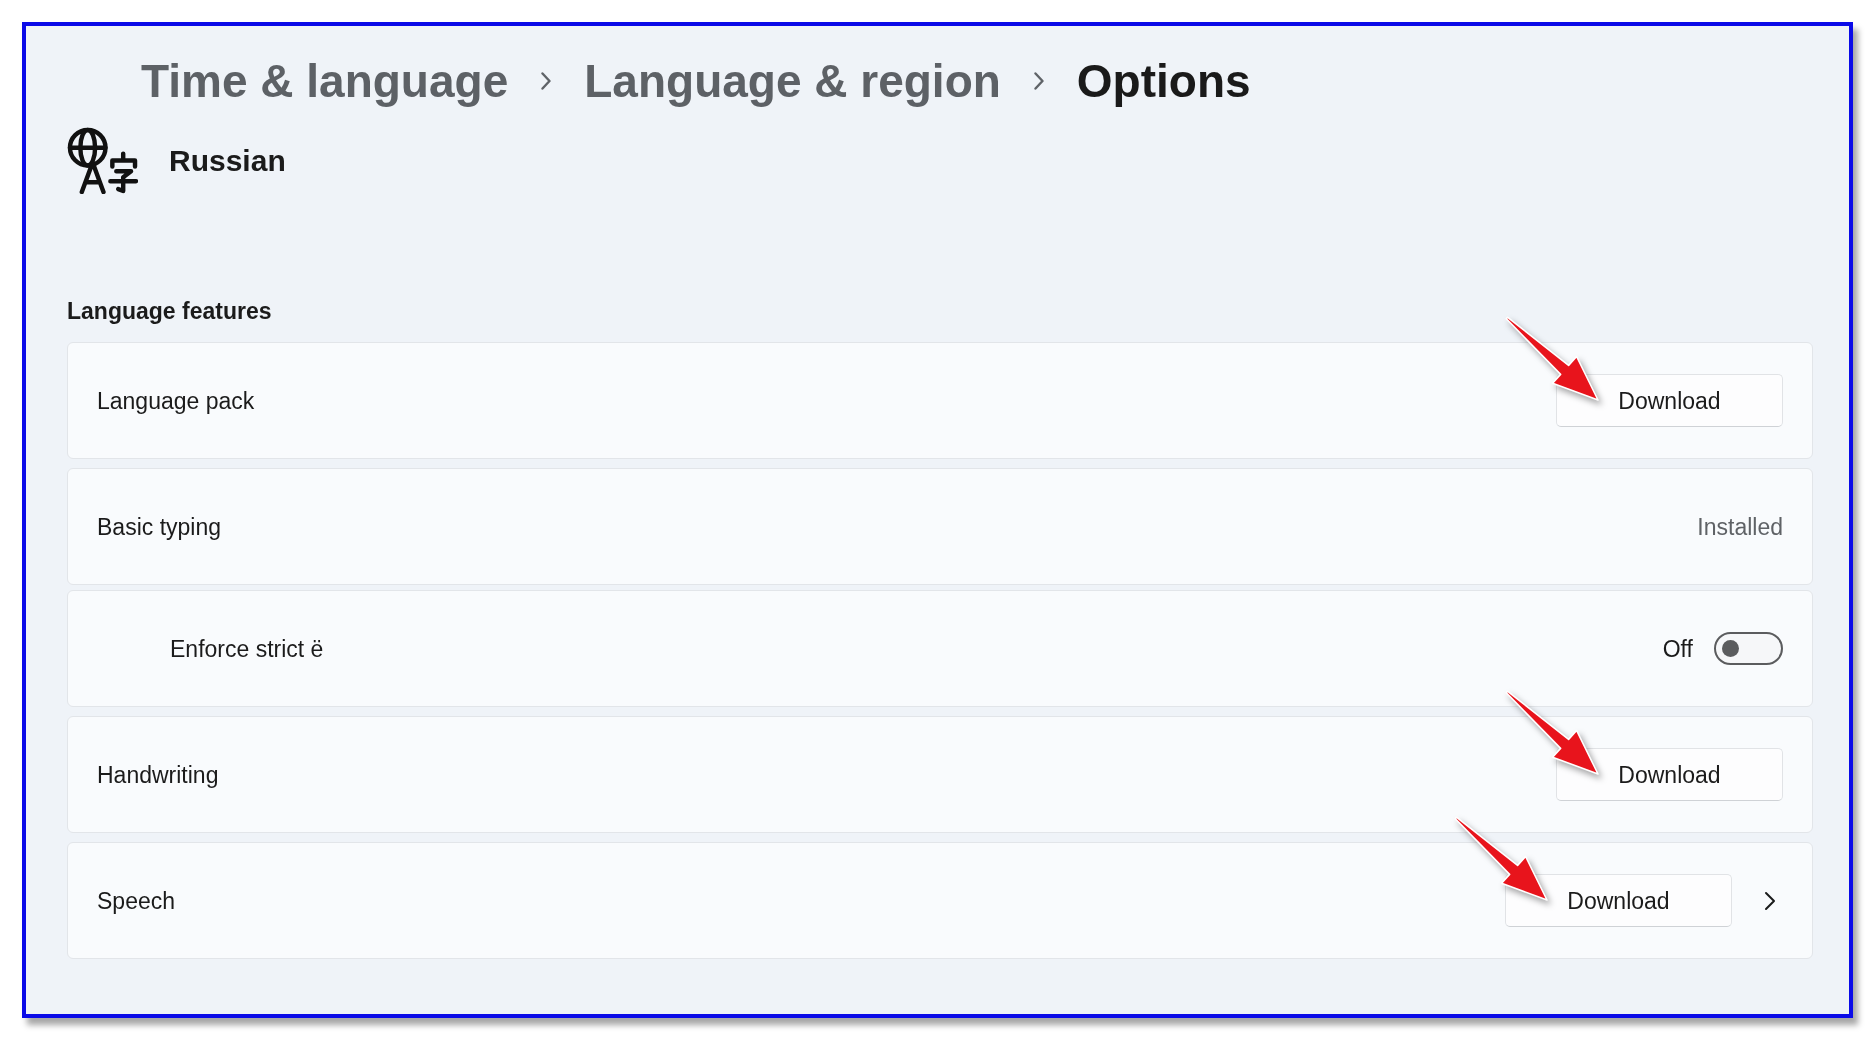  Describe the element at coordinates (247, 648) in the screenshot. I see `setting-label: Enforce strict ë` at that location.